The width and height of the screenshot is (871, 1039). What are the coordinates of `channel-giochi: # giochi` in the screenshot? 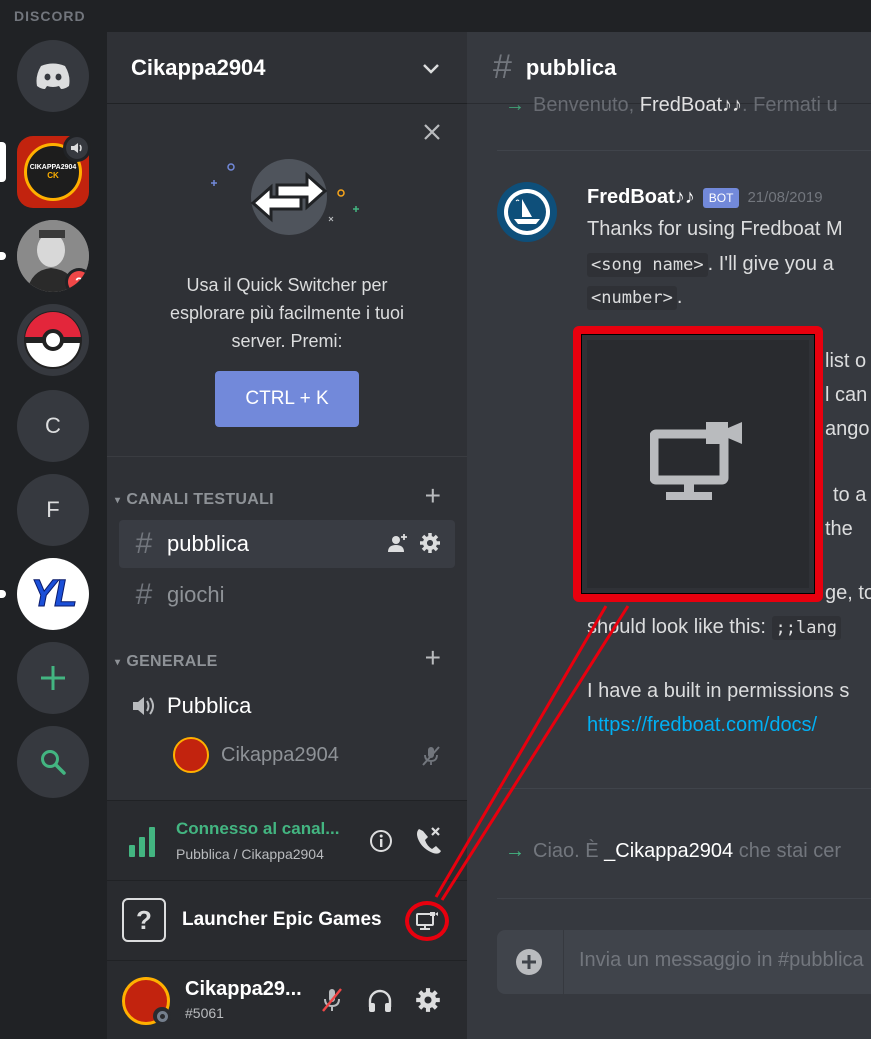 It's located at (287, 595).